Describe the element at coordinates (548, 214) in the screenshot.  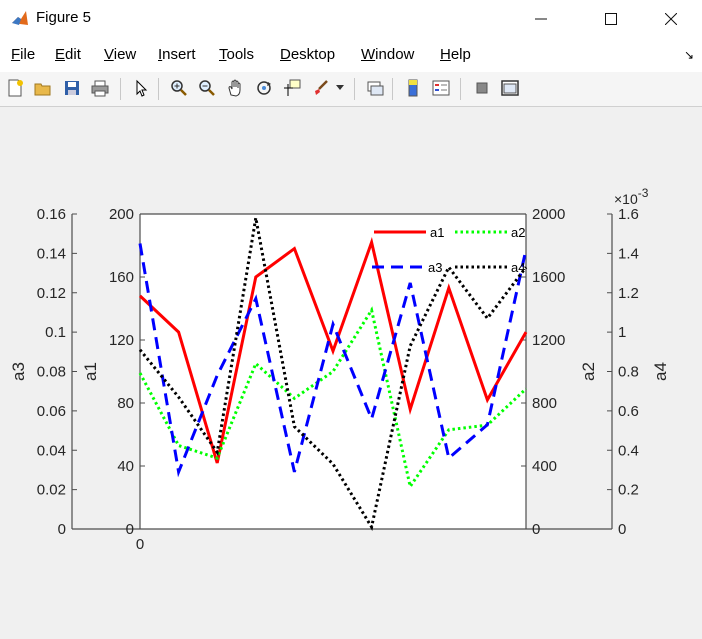
I see `a2-tick-label: 2000` at that location.